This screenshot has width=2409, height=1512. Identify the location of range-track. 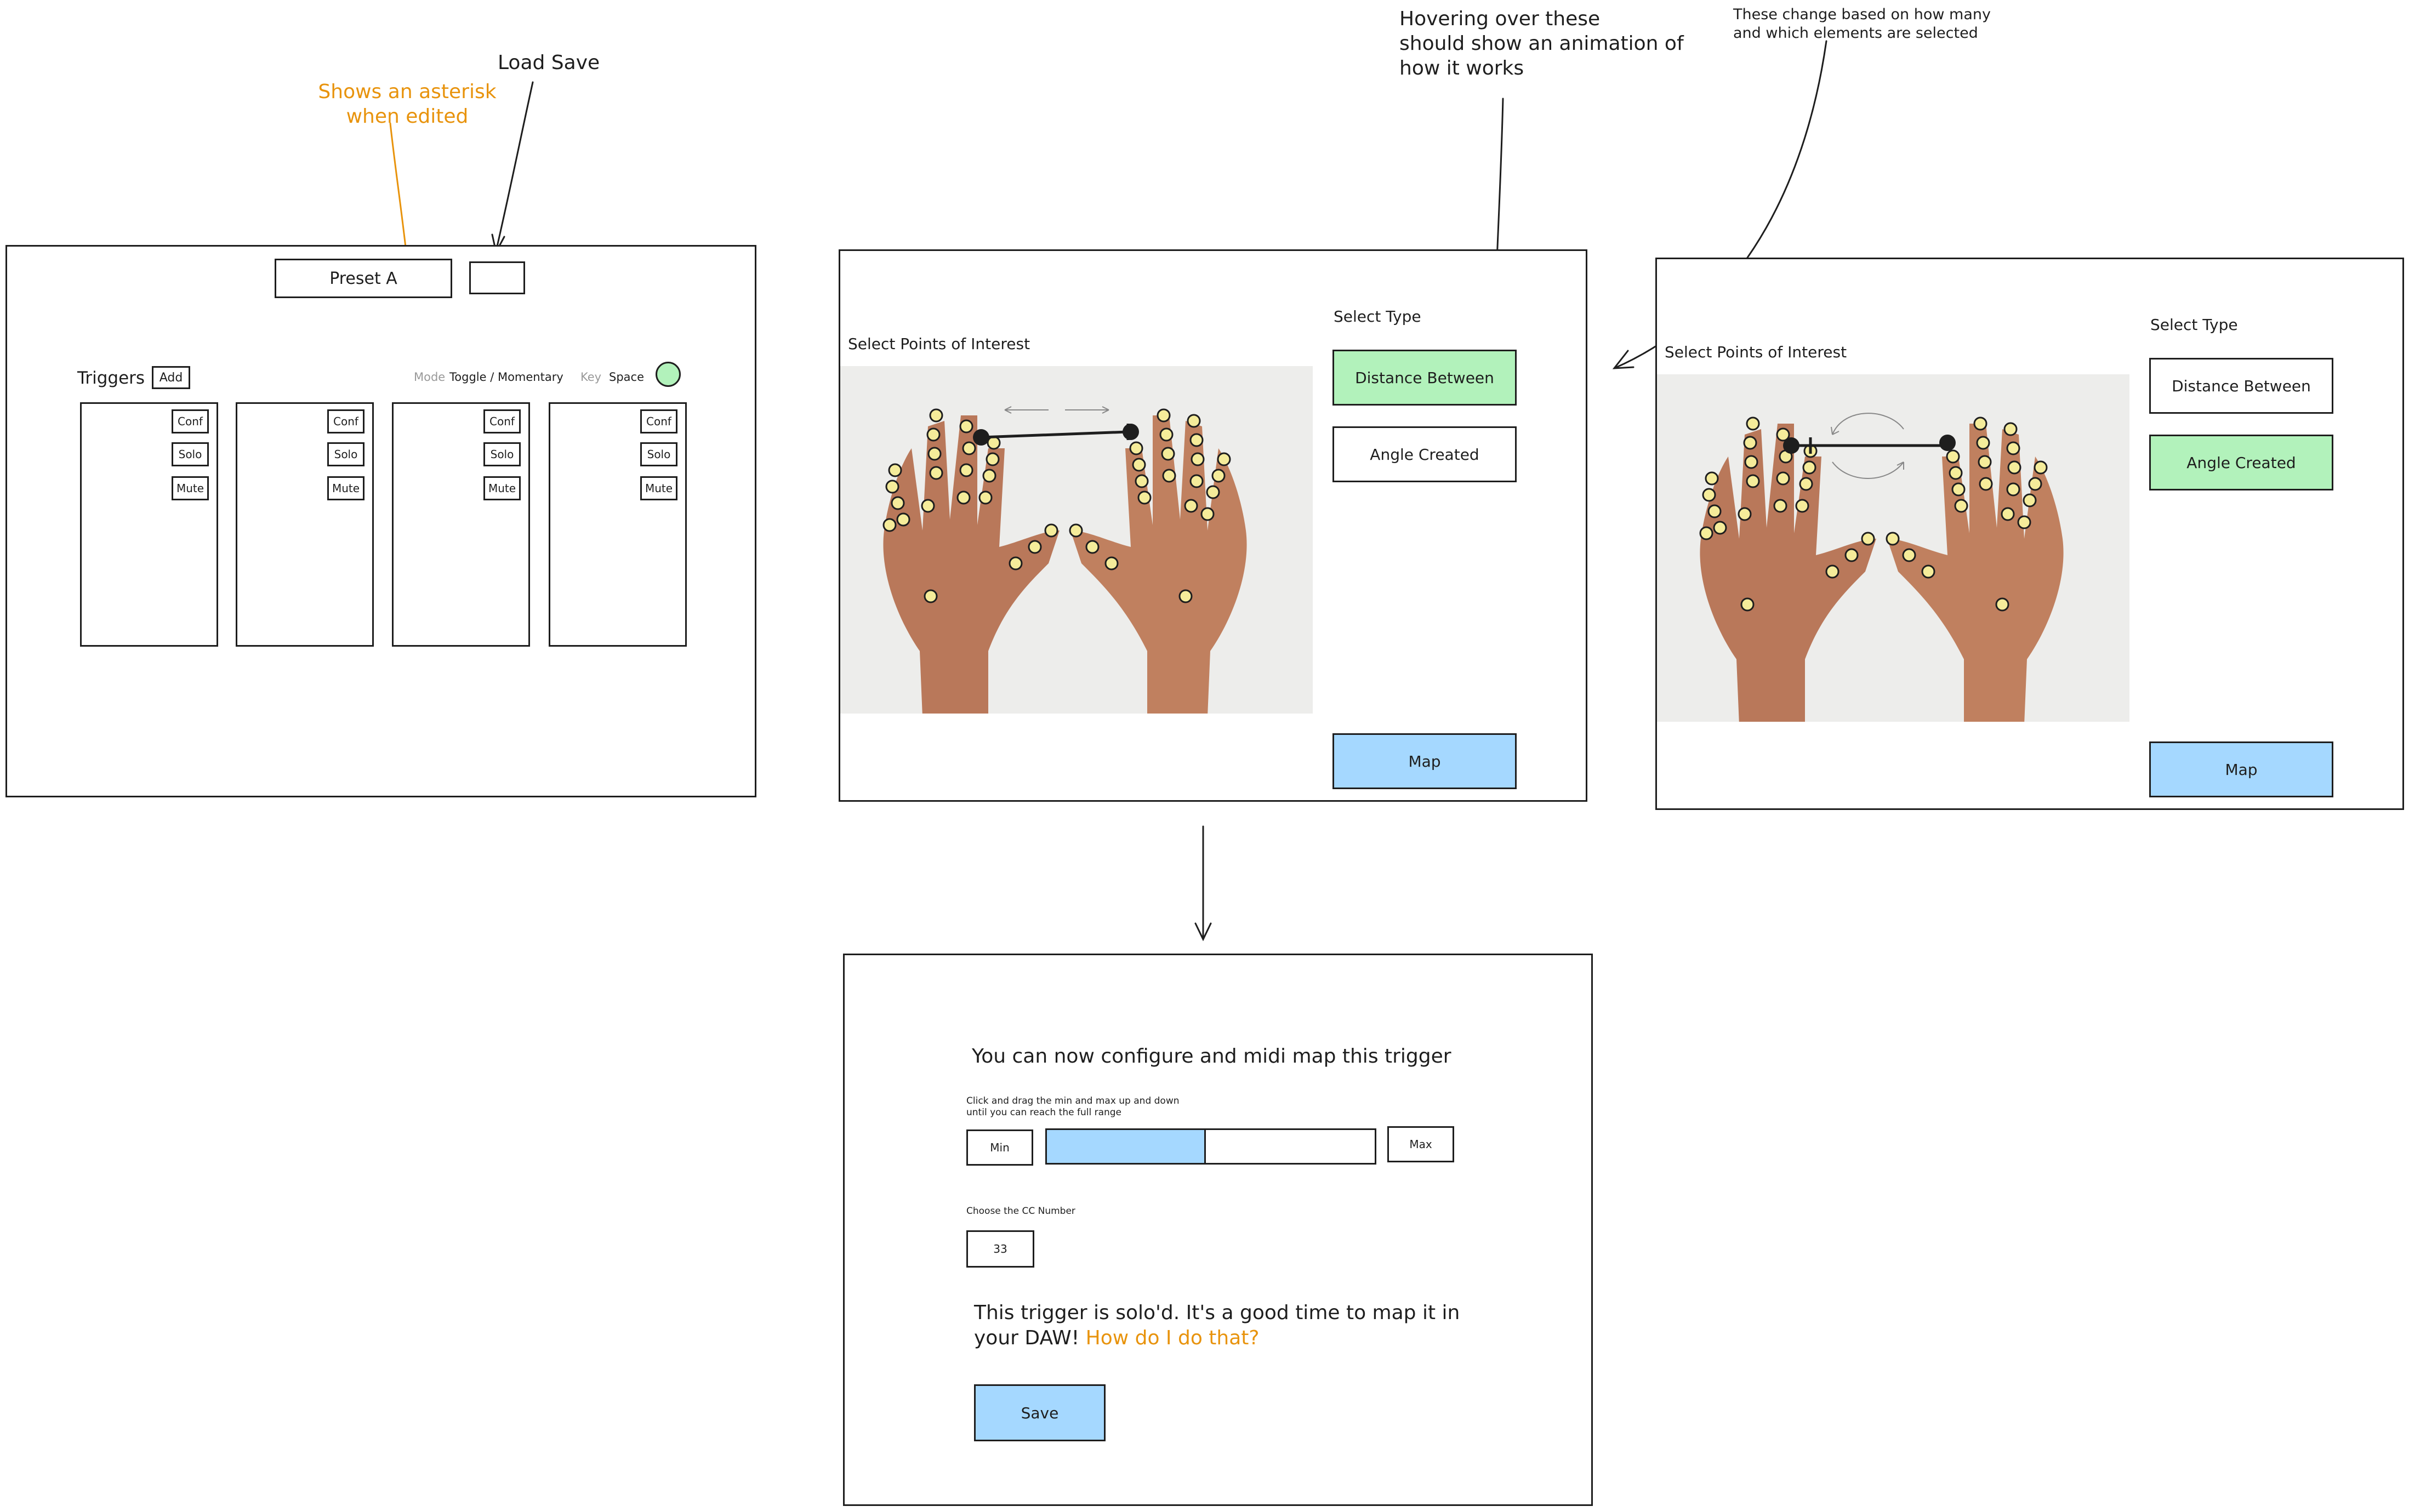
(1210, 1146).